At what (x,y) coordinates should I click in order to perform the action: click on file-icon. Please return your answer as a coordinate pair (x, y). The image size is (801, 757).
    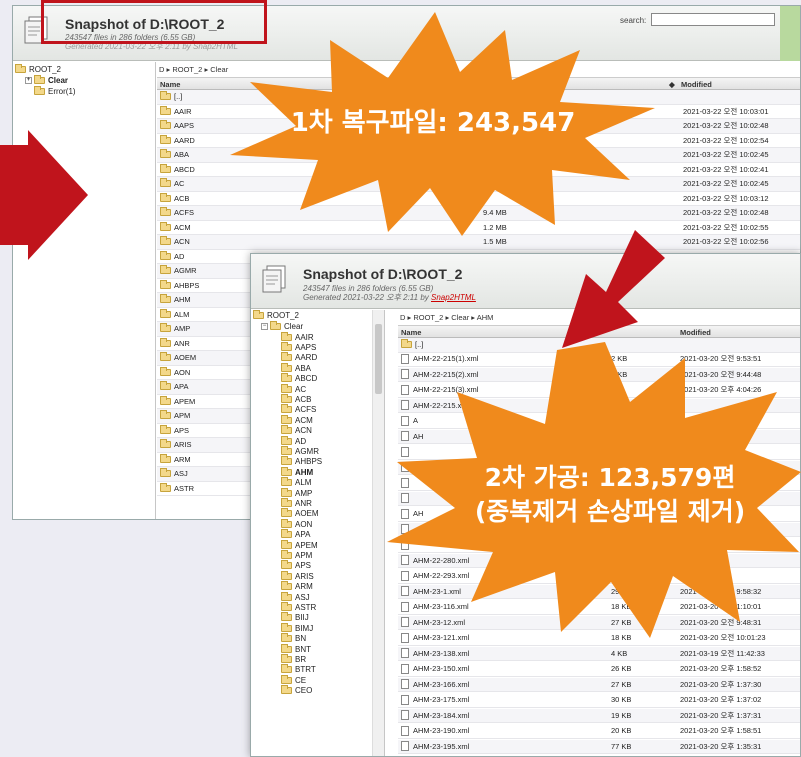
    Looking at the image, I should click on (405, 699).